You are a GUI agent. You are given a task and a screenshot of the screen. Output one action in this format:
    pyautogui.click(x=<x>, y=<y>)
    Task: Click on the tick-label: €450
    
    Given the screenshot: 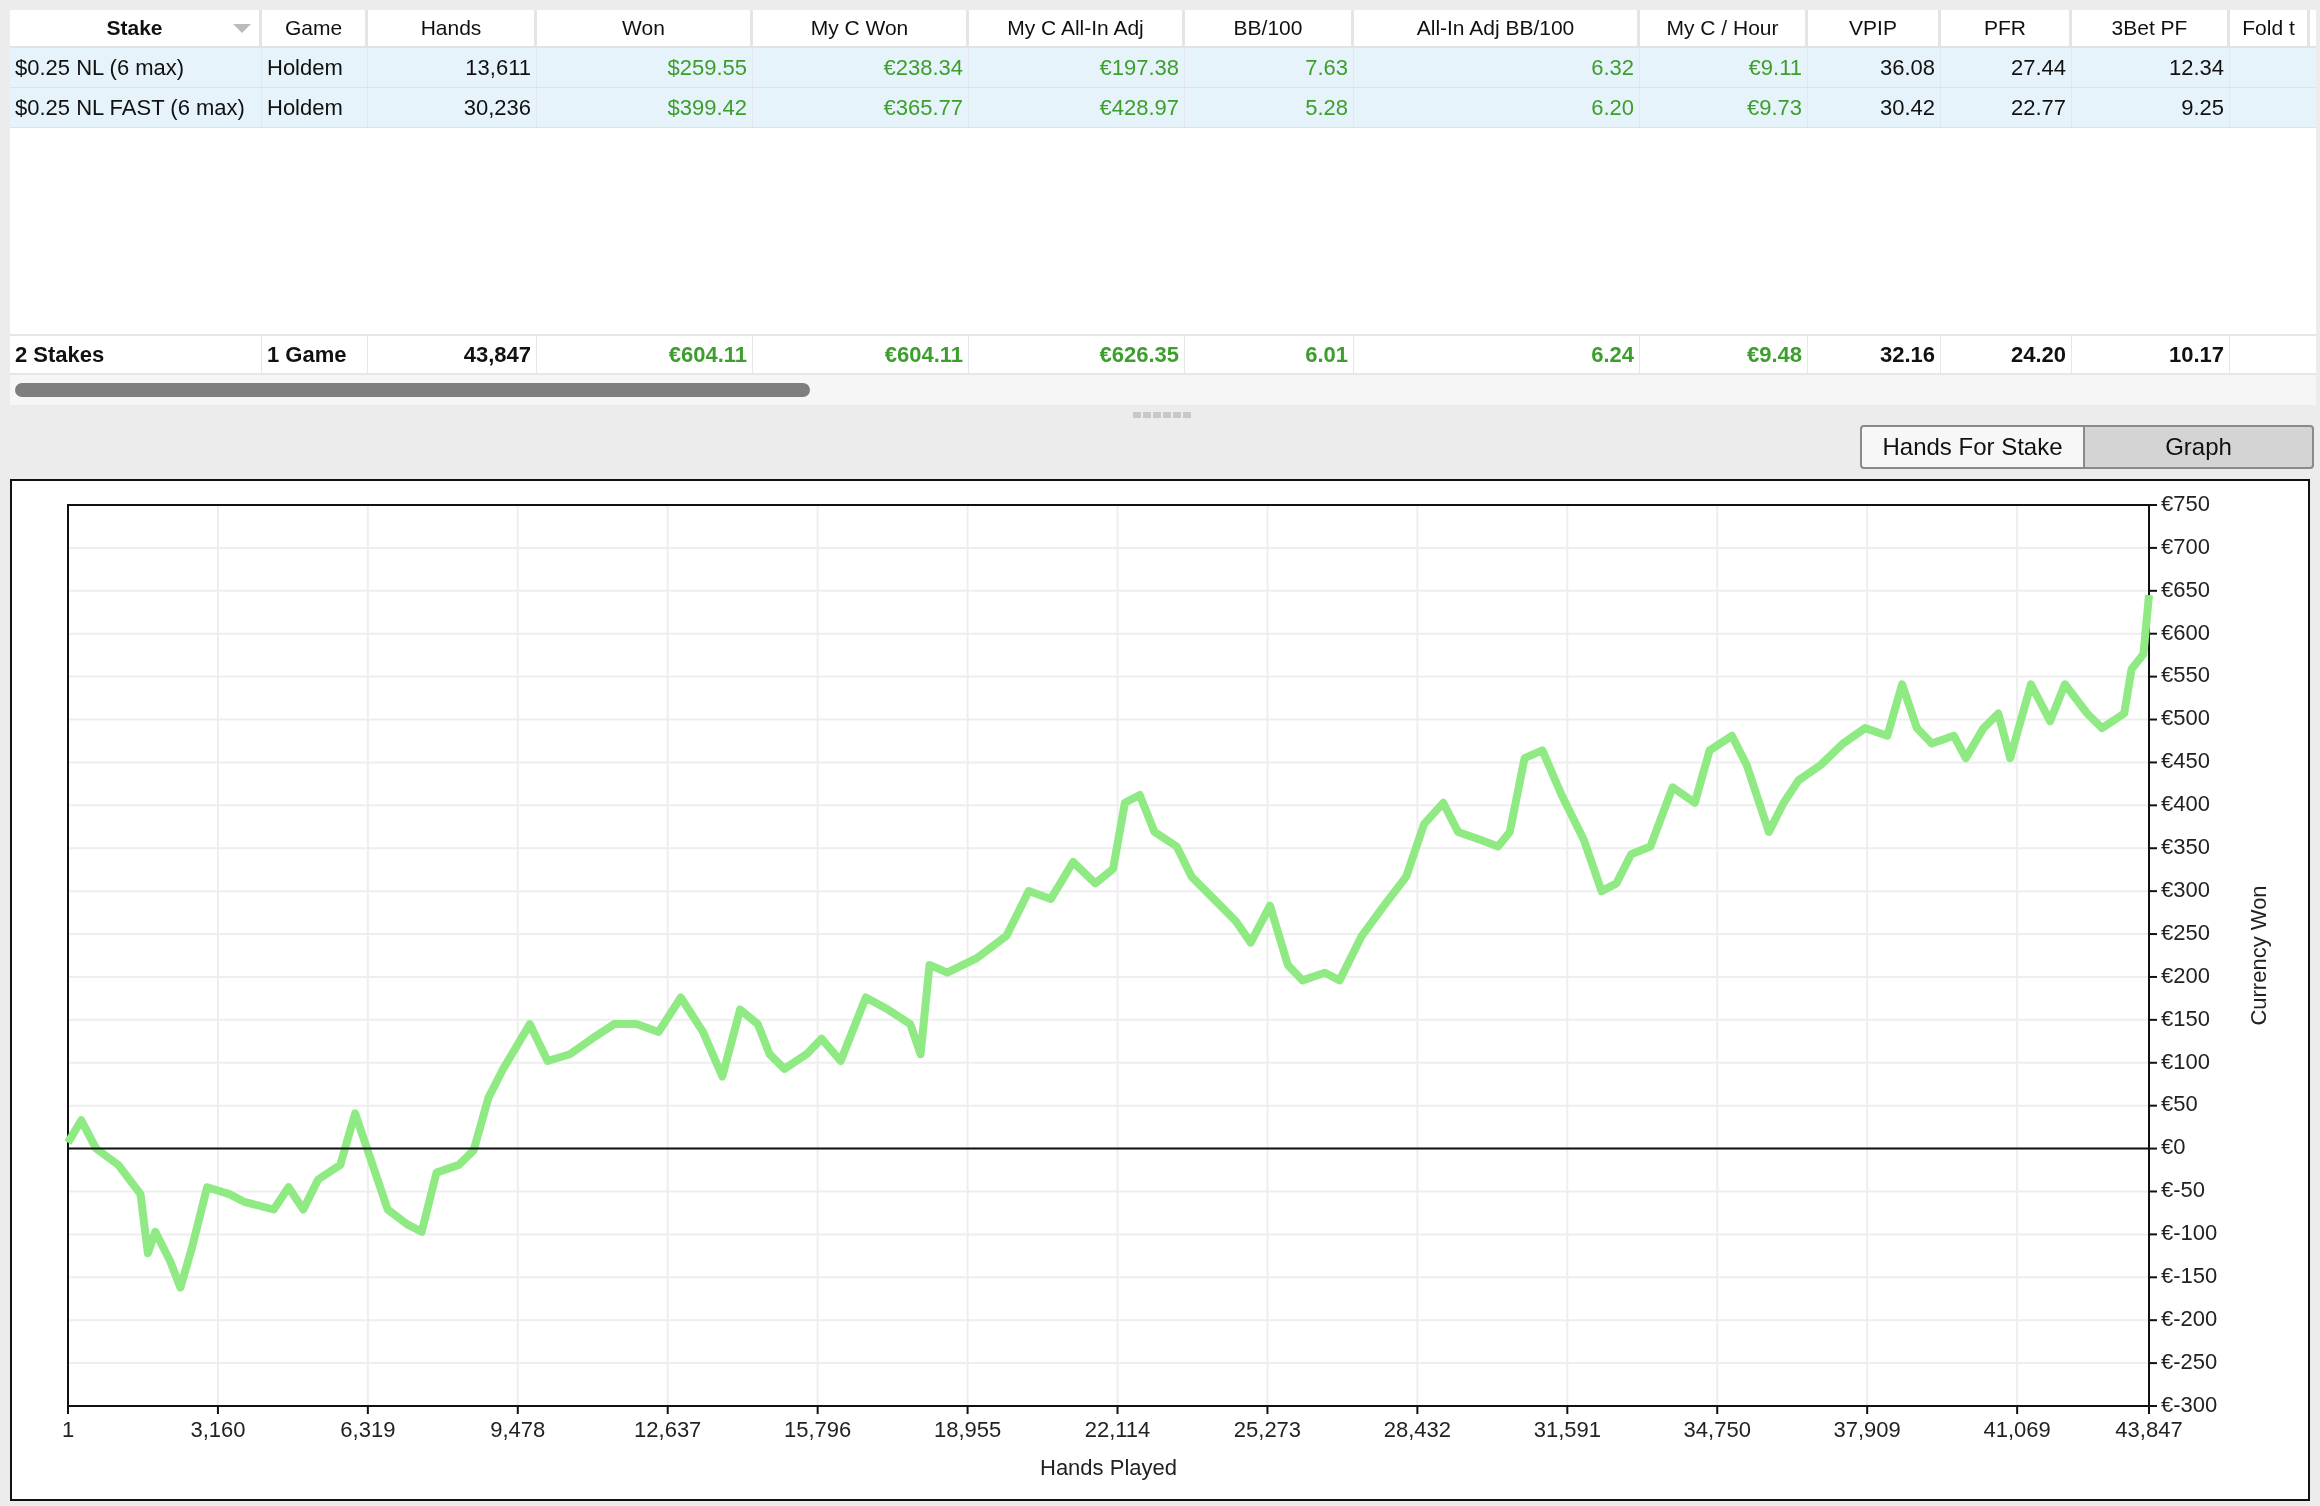 What is the action you would take?
    pyautogui.click(x=2185, y=761)
    